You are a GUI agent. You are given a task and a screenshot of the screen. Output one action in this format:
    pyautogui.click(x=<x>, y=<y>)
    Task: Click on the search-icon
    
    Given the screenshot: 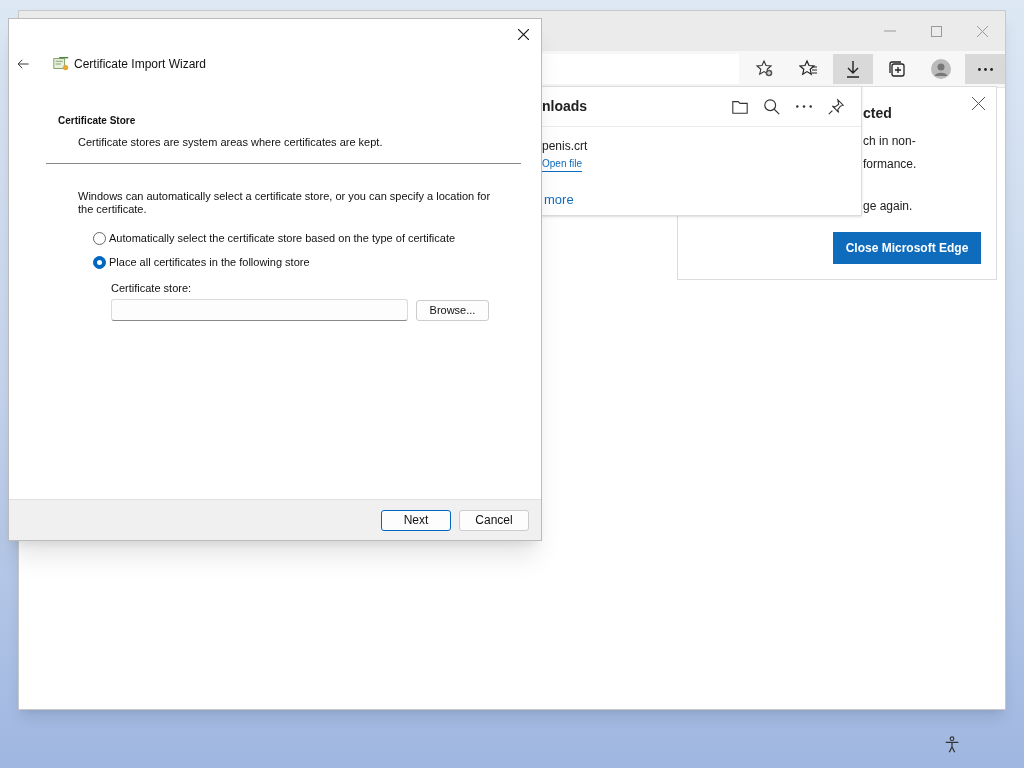 What is the action you would take?
    pyautogui.click(x=772, y=106)
    